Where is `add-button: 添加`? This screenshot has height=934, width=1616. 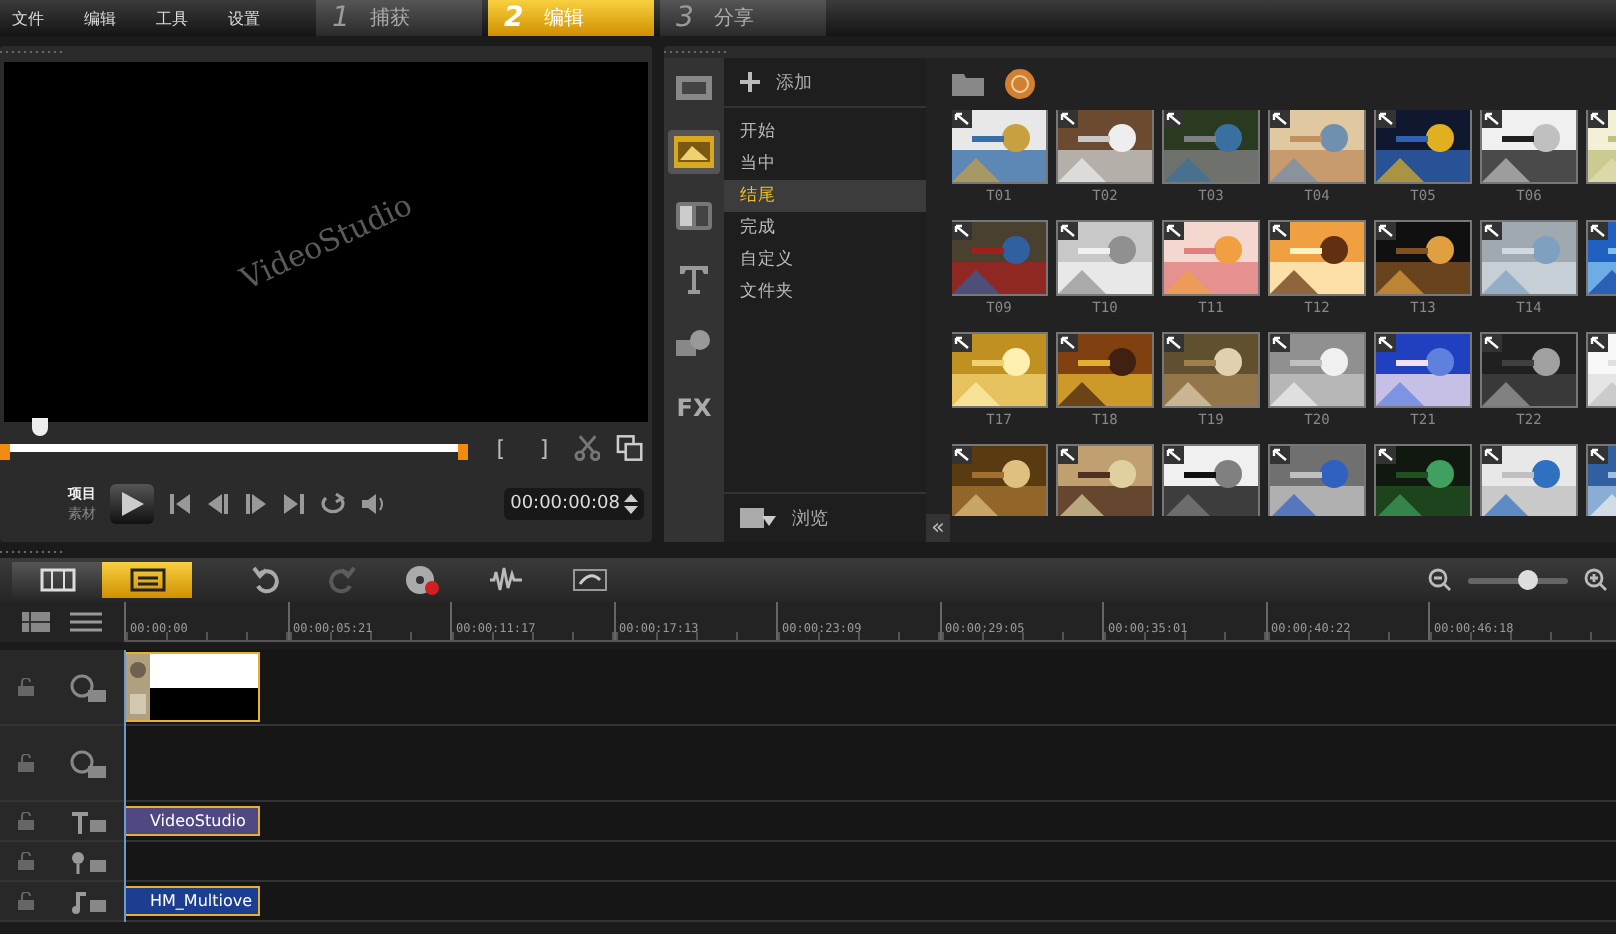 add-button: 添加 is located at coordinates (794, 82).